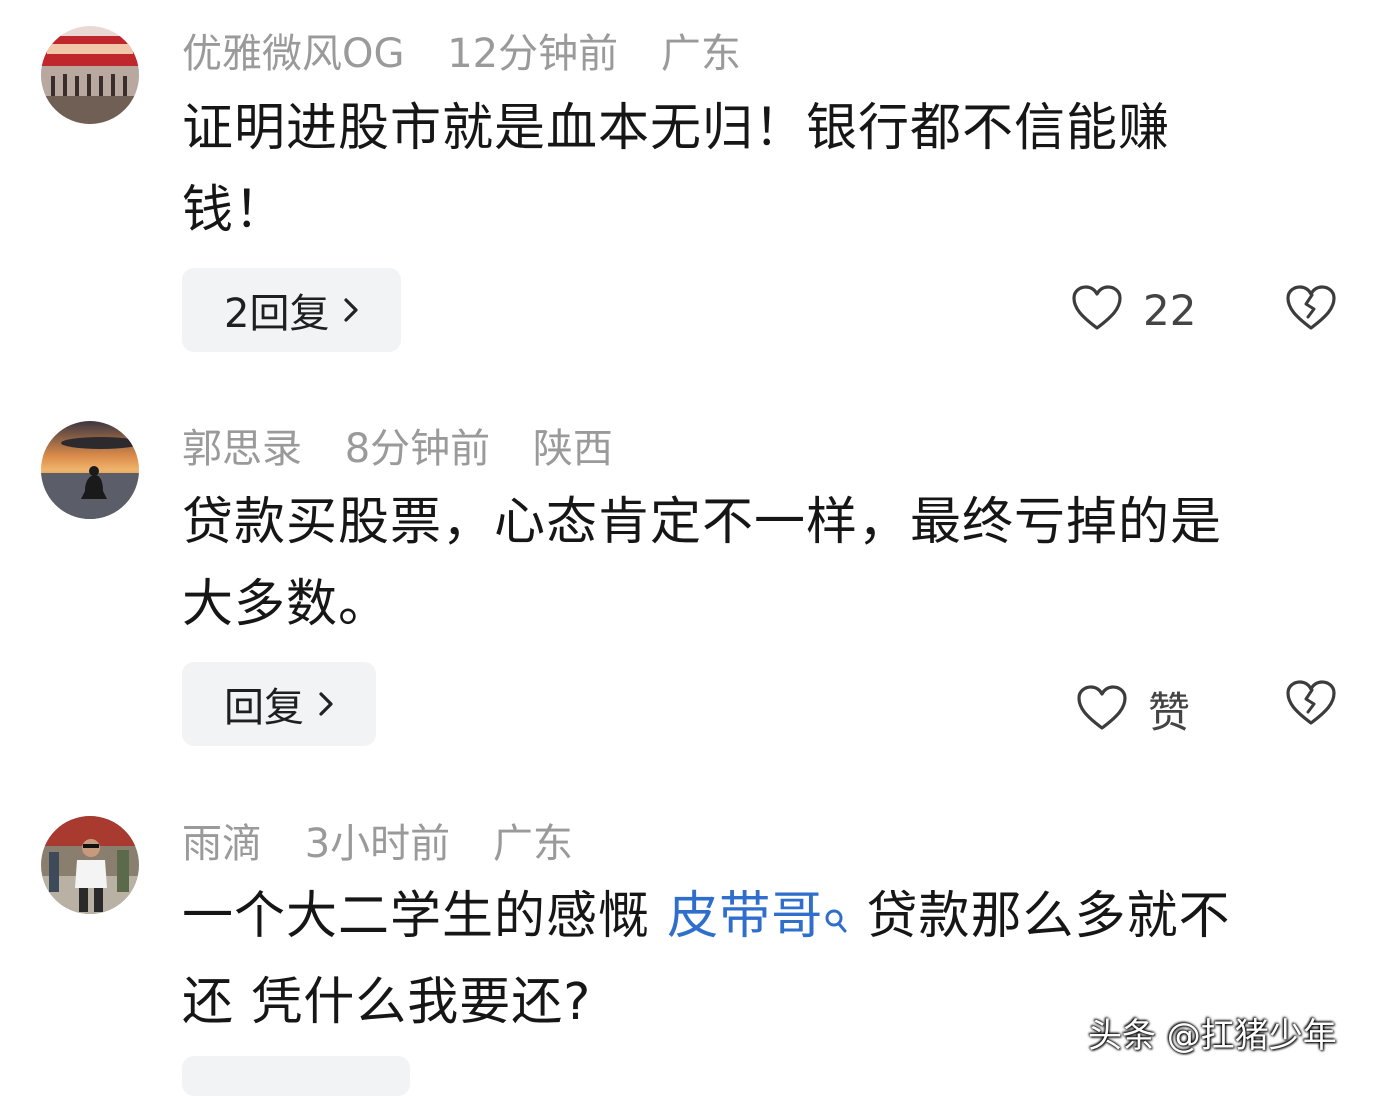 This screenshot has width=1373, height=1096. Describe the element at coordinates (293, 54) in the screenshot. I see `username: 优雅微风OG` at that location.